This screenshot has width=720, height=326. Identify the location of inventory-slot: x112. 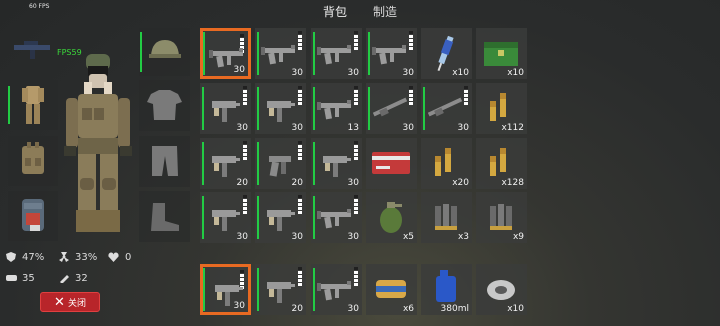
(501, 108).